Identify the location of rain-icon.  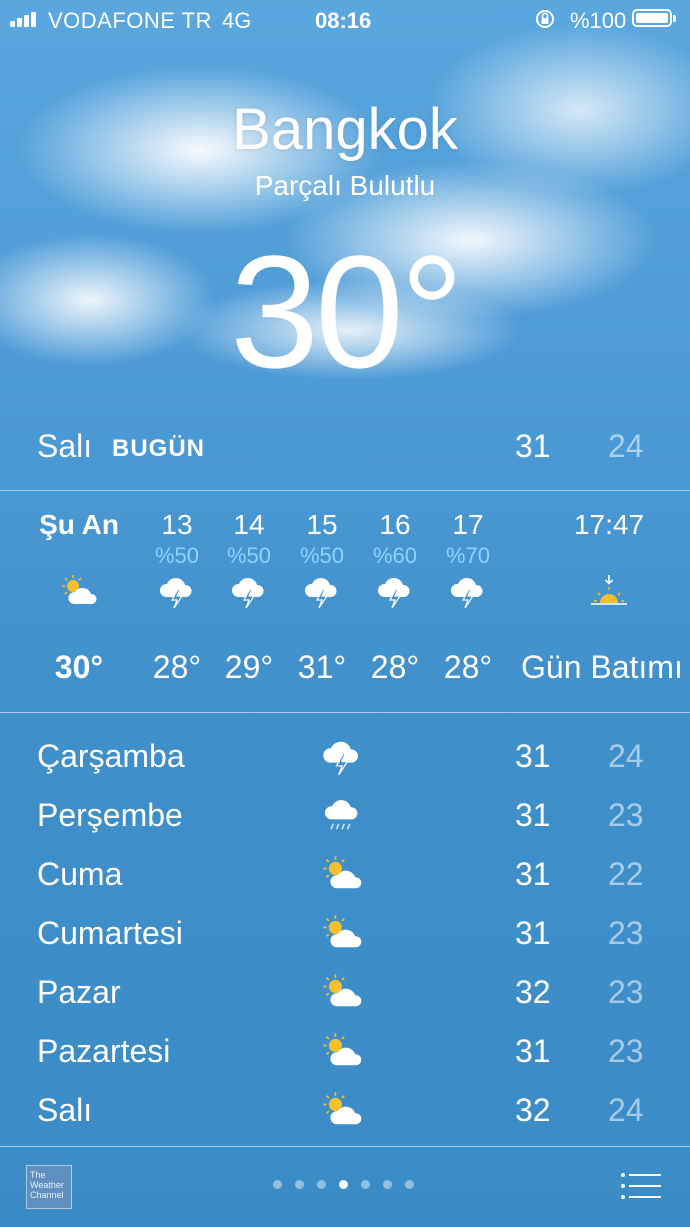
(341, 815).